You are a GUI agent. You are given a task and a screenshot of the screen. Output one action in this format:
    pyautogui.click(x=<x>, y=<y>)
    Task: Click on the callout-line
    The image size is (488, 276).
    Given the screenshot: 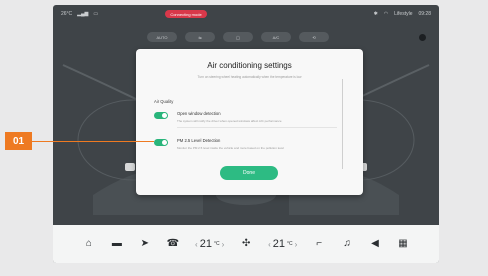 What is the action you would take?
    pyautogui.click(x=93, y=141)
    